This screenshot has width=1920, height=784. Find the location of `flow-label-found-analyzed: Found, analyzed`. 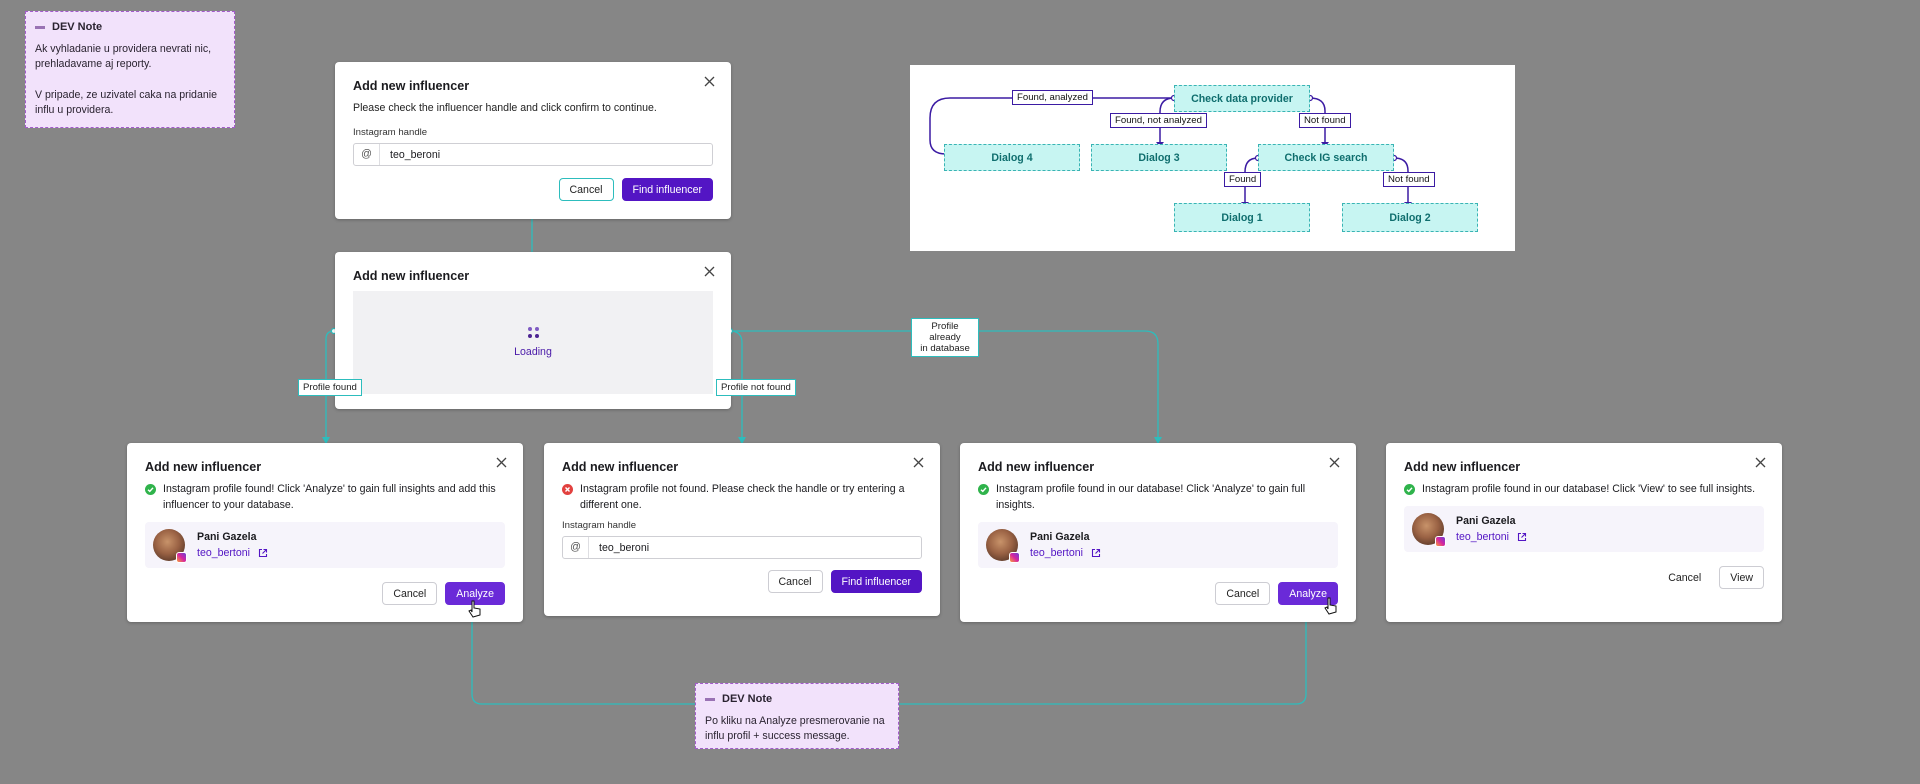

flow-label-found-analyzed: Found, analyzed is located at coordinates (1052, 97).